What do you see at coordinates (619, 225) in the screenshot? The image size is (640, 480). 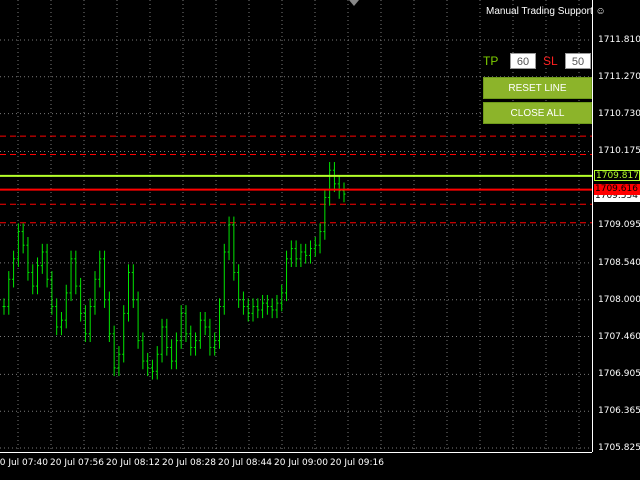 I see `price-tick-label: 1709.095` at bounding box center [619, 225].